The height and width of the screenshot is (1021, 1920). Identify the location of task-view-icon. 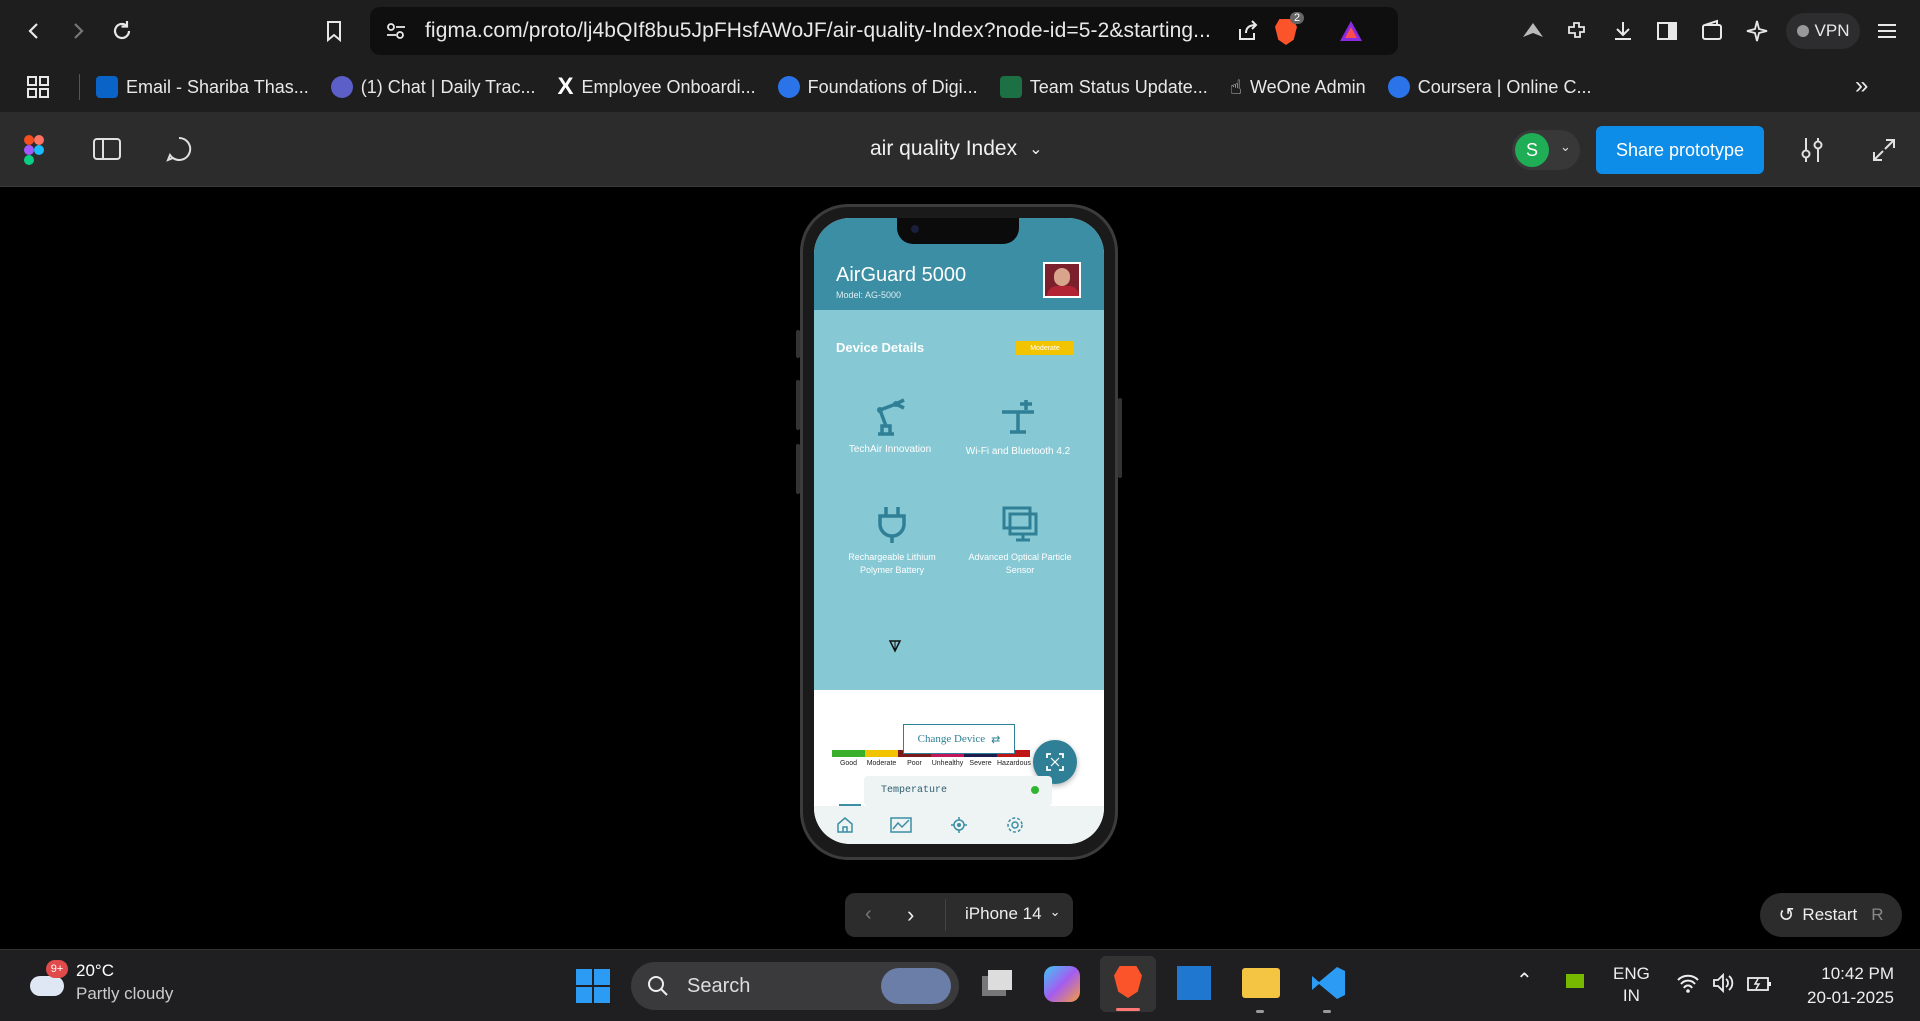
(996, 984).